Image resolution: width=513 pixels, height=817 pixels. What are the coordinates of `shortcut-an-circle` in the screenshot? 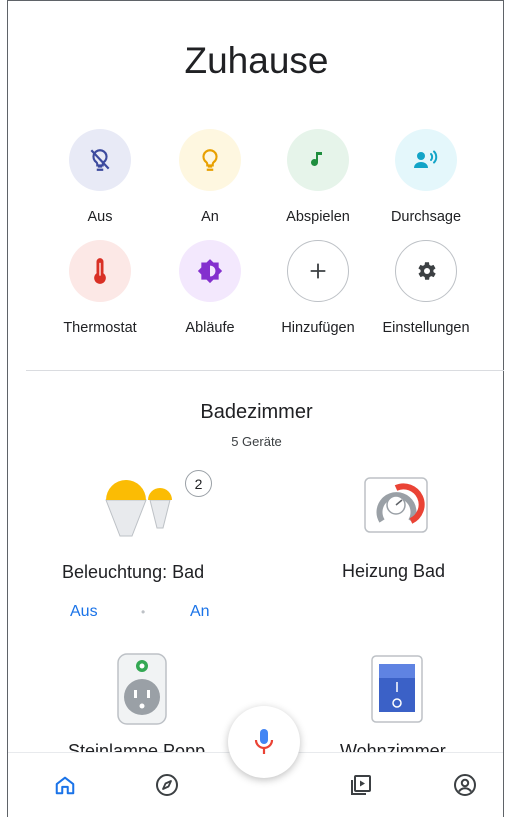 It's located at (210, 160).